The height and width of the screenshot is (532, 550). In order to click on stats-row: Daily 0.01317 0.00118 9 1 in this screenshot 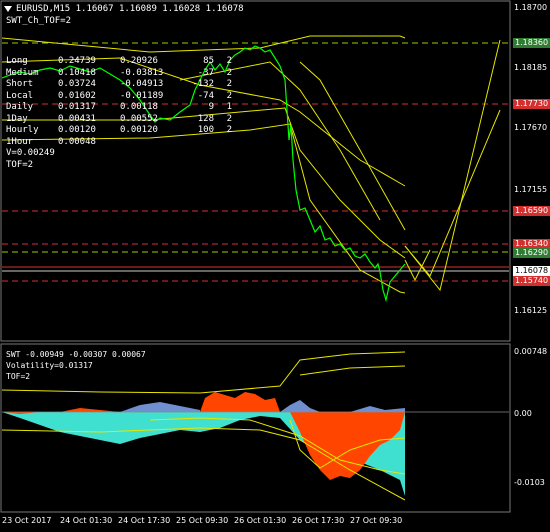, I will do `click(119, 108)`.